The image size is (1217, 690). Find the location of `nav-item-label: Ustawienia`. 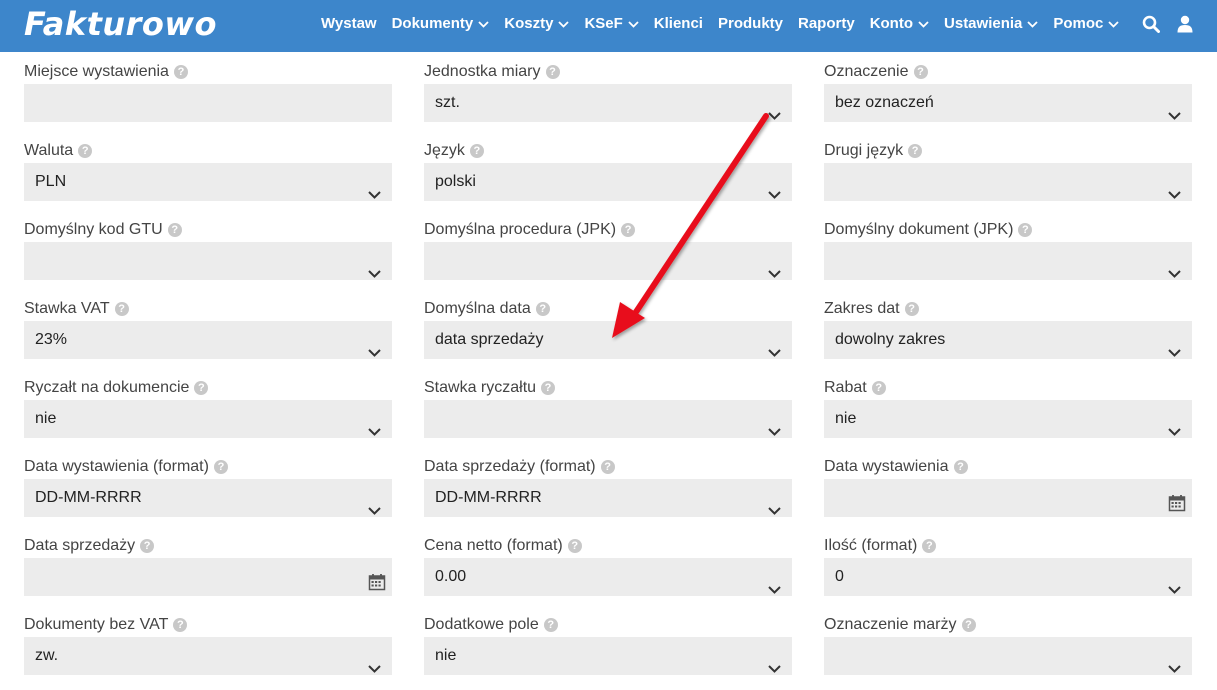

nav-item-label: Ustawienia is located at coordinates (983, 23).